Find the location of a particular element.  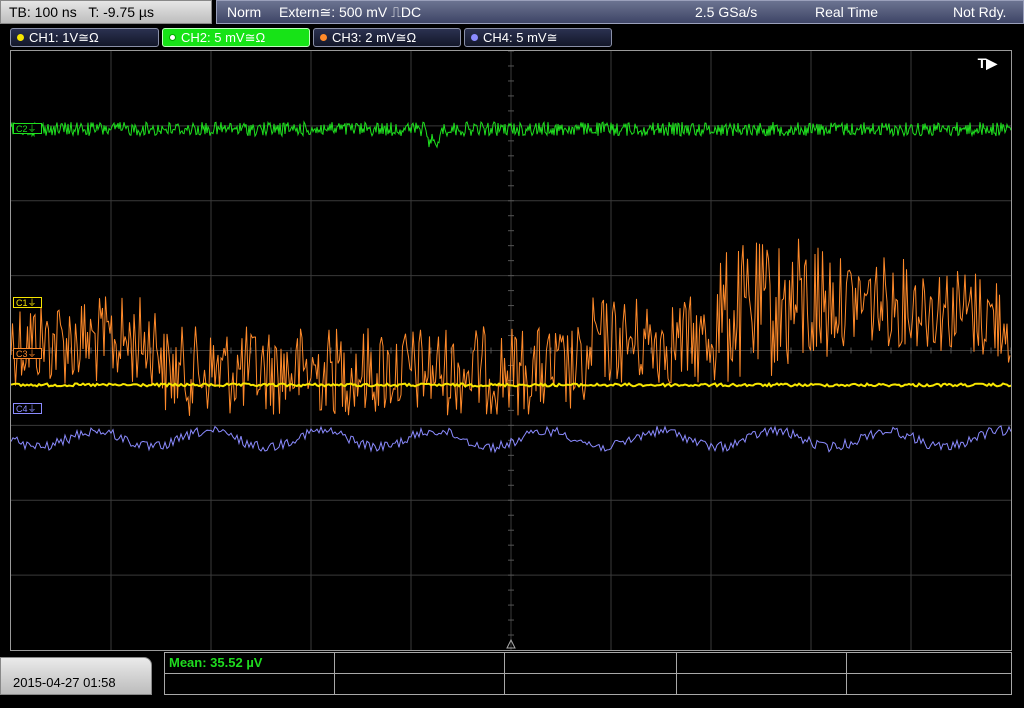

channel-3-button: CH3: 2 mV≅Ω is located at coordinates (387, 37).